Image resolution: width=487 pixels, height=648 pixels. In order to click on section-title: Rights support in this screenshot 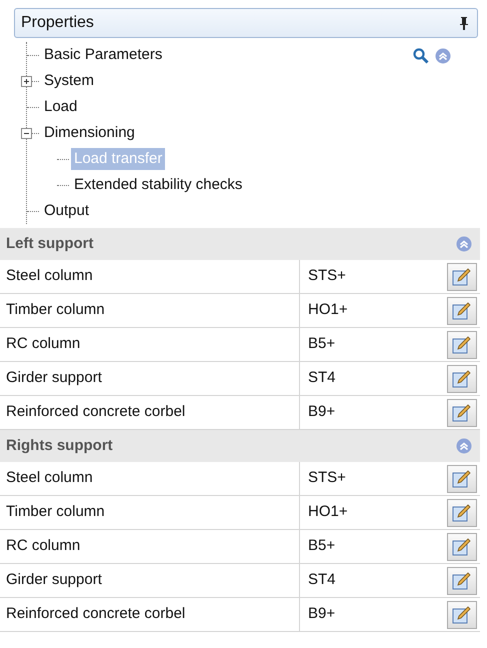, I will do `click(59, 446)`.